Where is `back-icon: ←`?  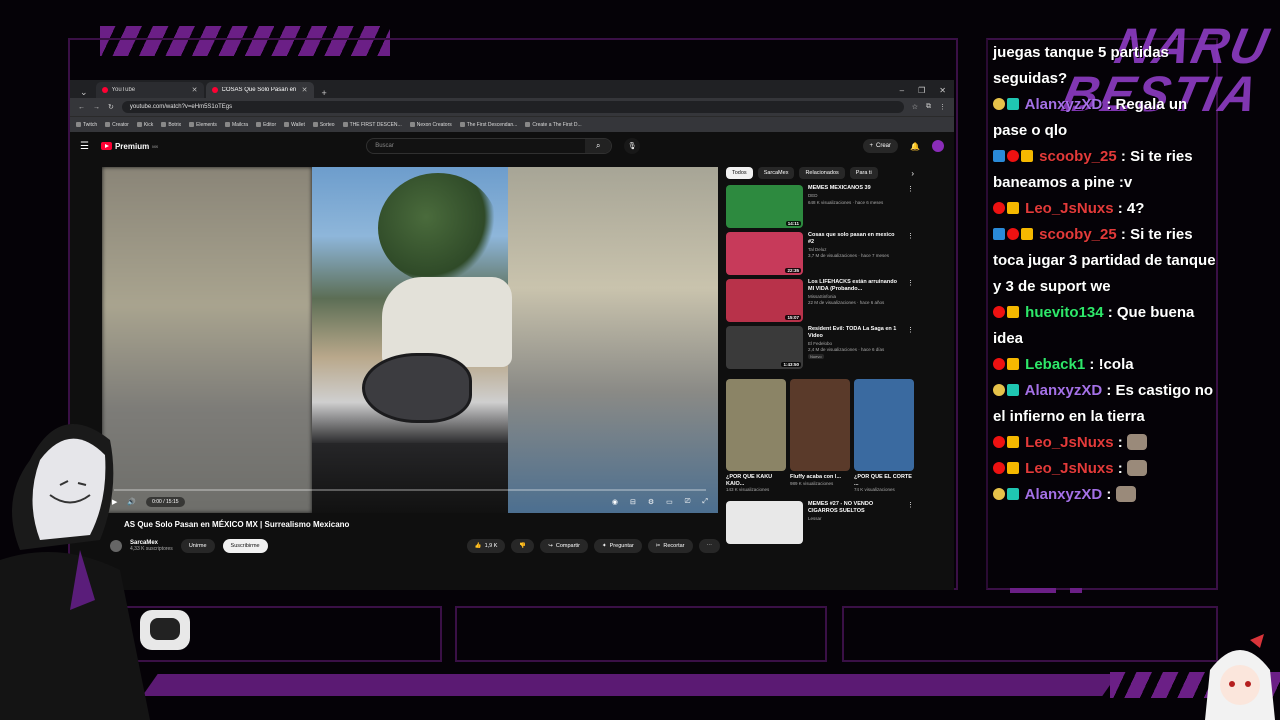 back-icon: ← is located at coordinates (81, 107).